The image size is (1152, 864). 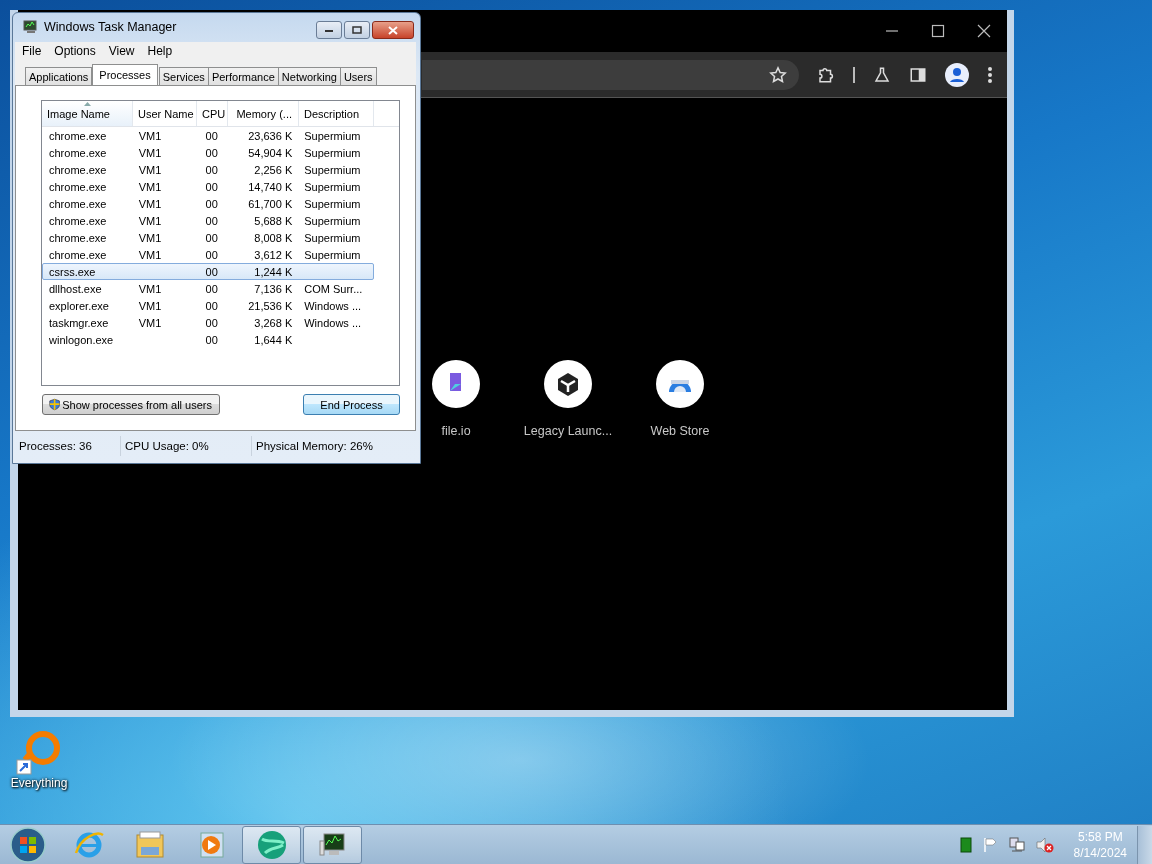 What do you see at coordinates (990, 74) in the screenshot?
I see `menu-icon` at bounding box center [990, 74].